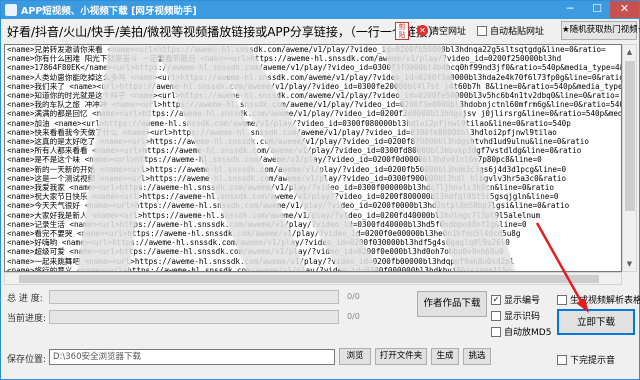 The image size is (640, 380). I want to click on clear-icon: ✕, so click(422, 30).